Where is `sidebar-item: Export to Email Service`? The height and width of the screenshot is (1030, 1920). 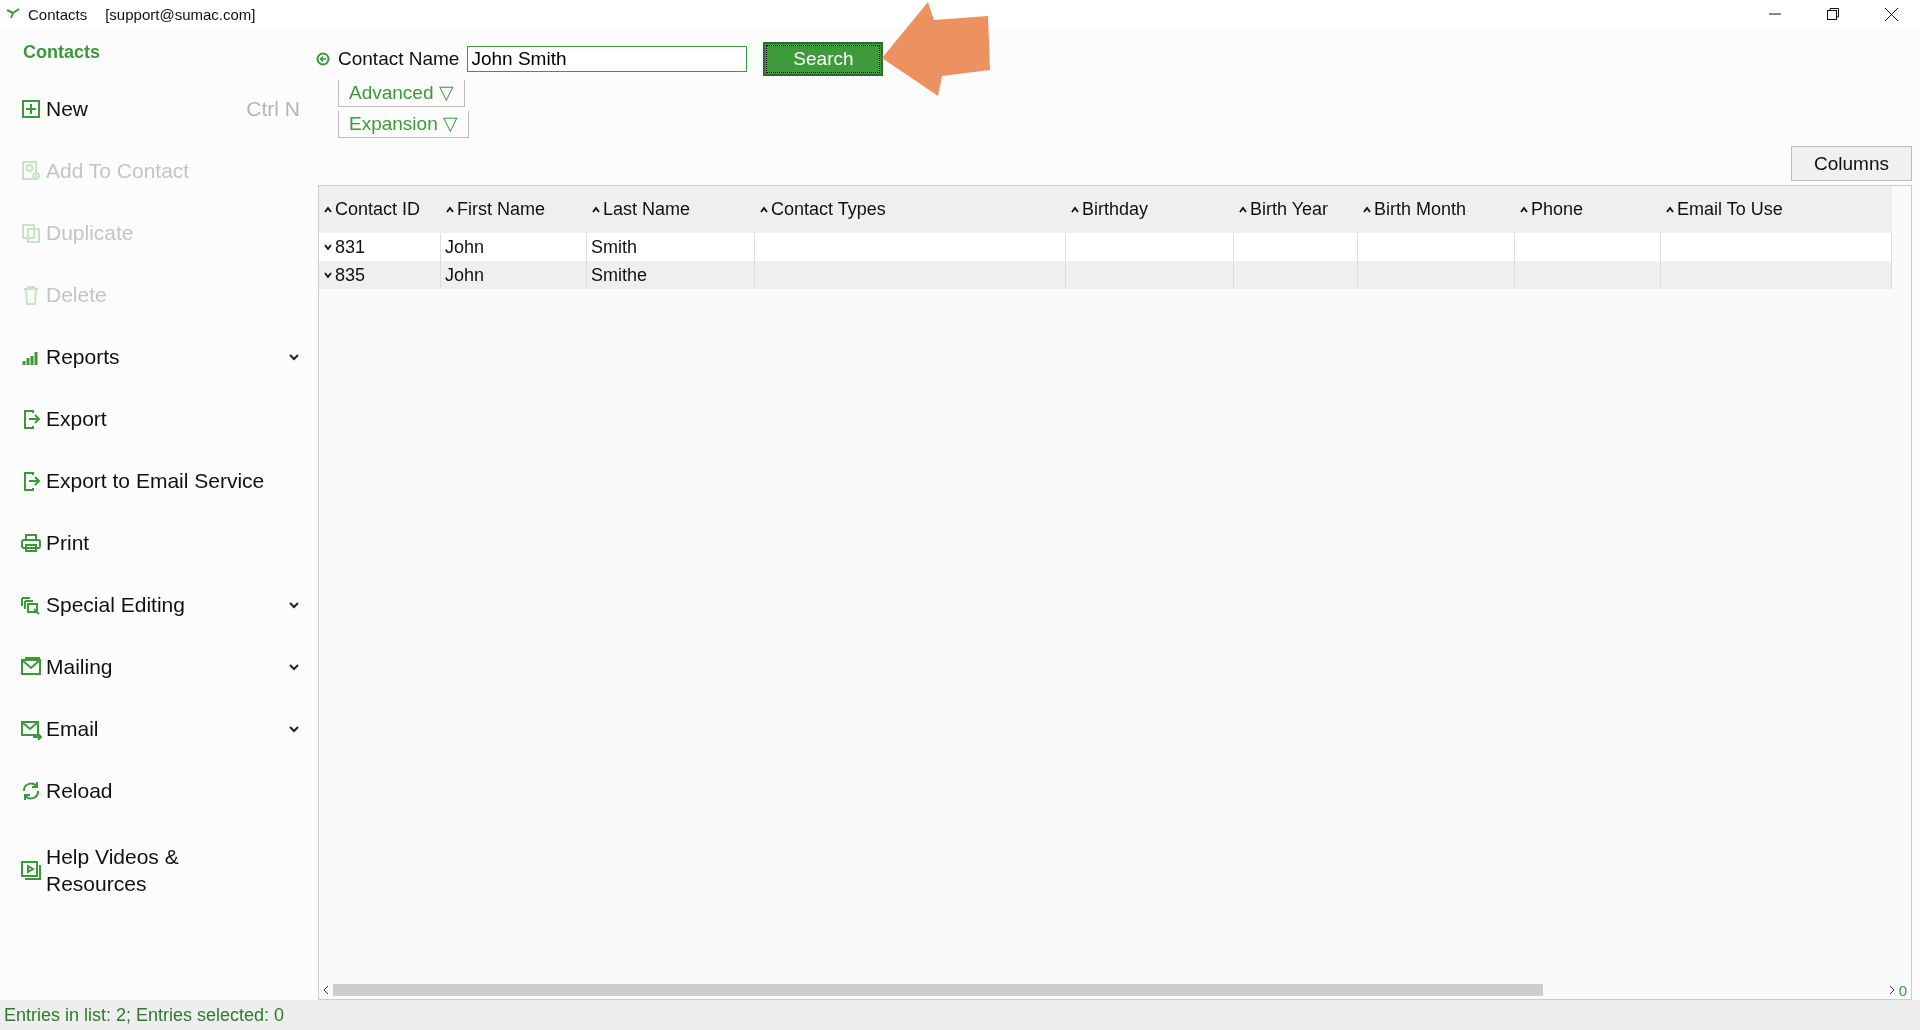 sidebar-item: Export to Email Service is located at coordinates (158, 481).